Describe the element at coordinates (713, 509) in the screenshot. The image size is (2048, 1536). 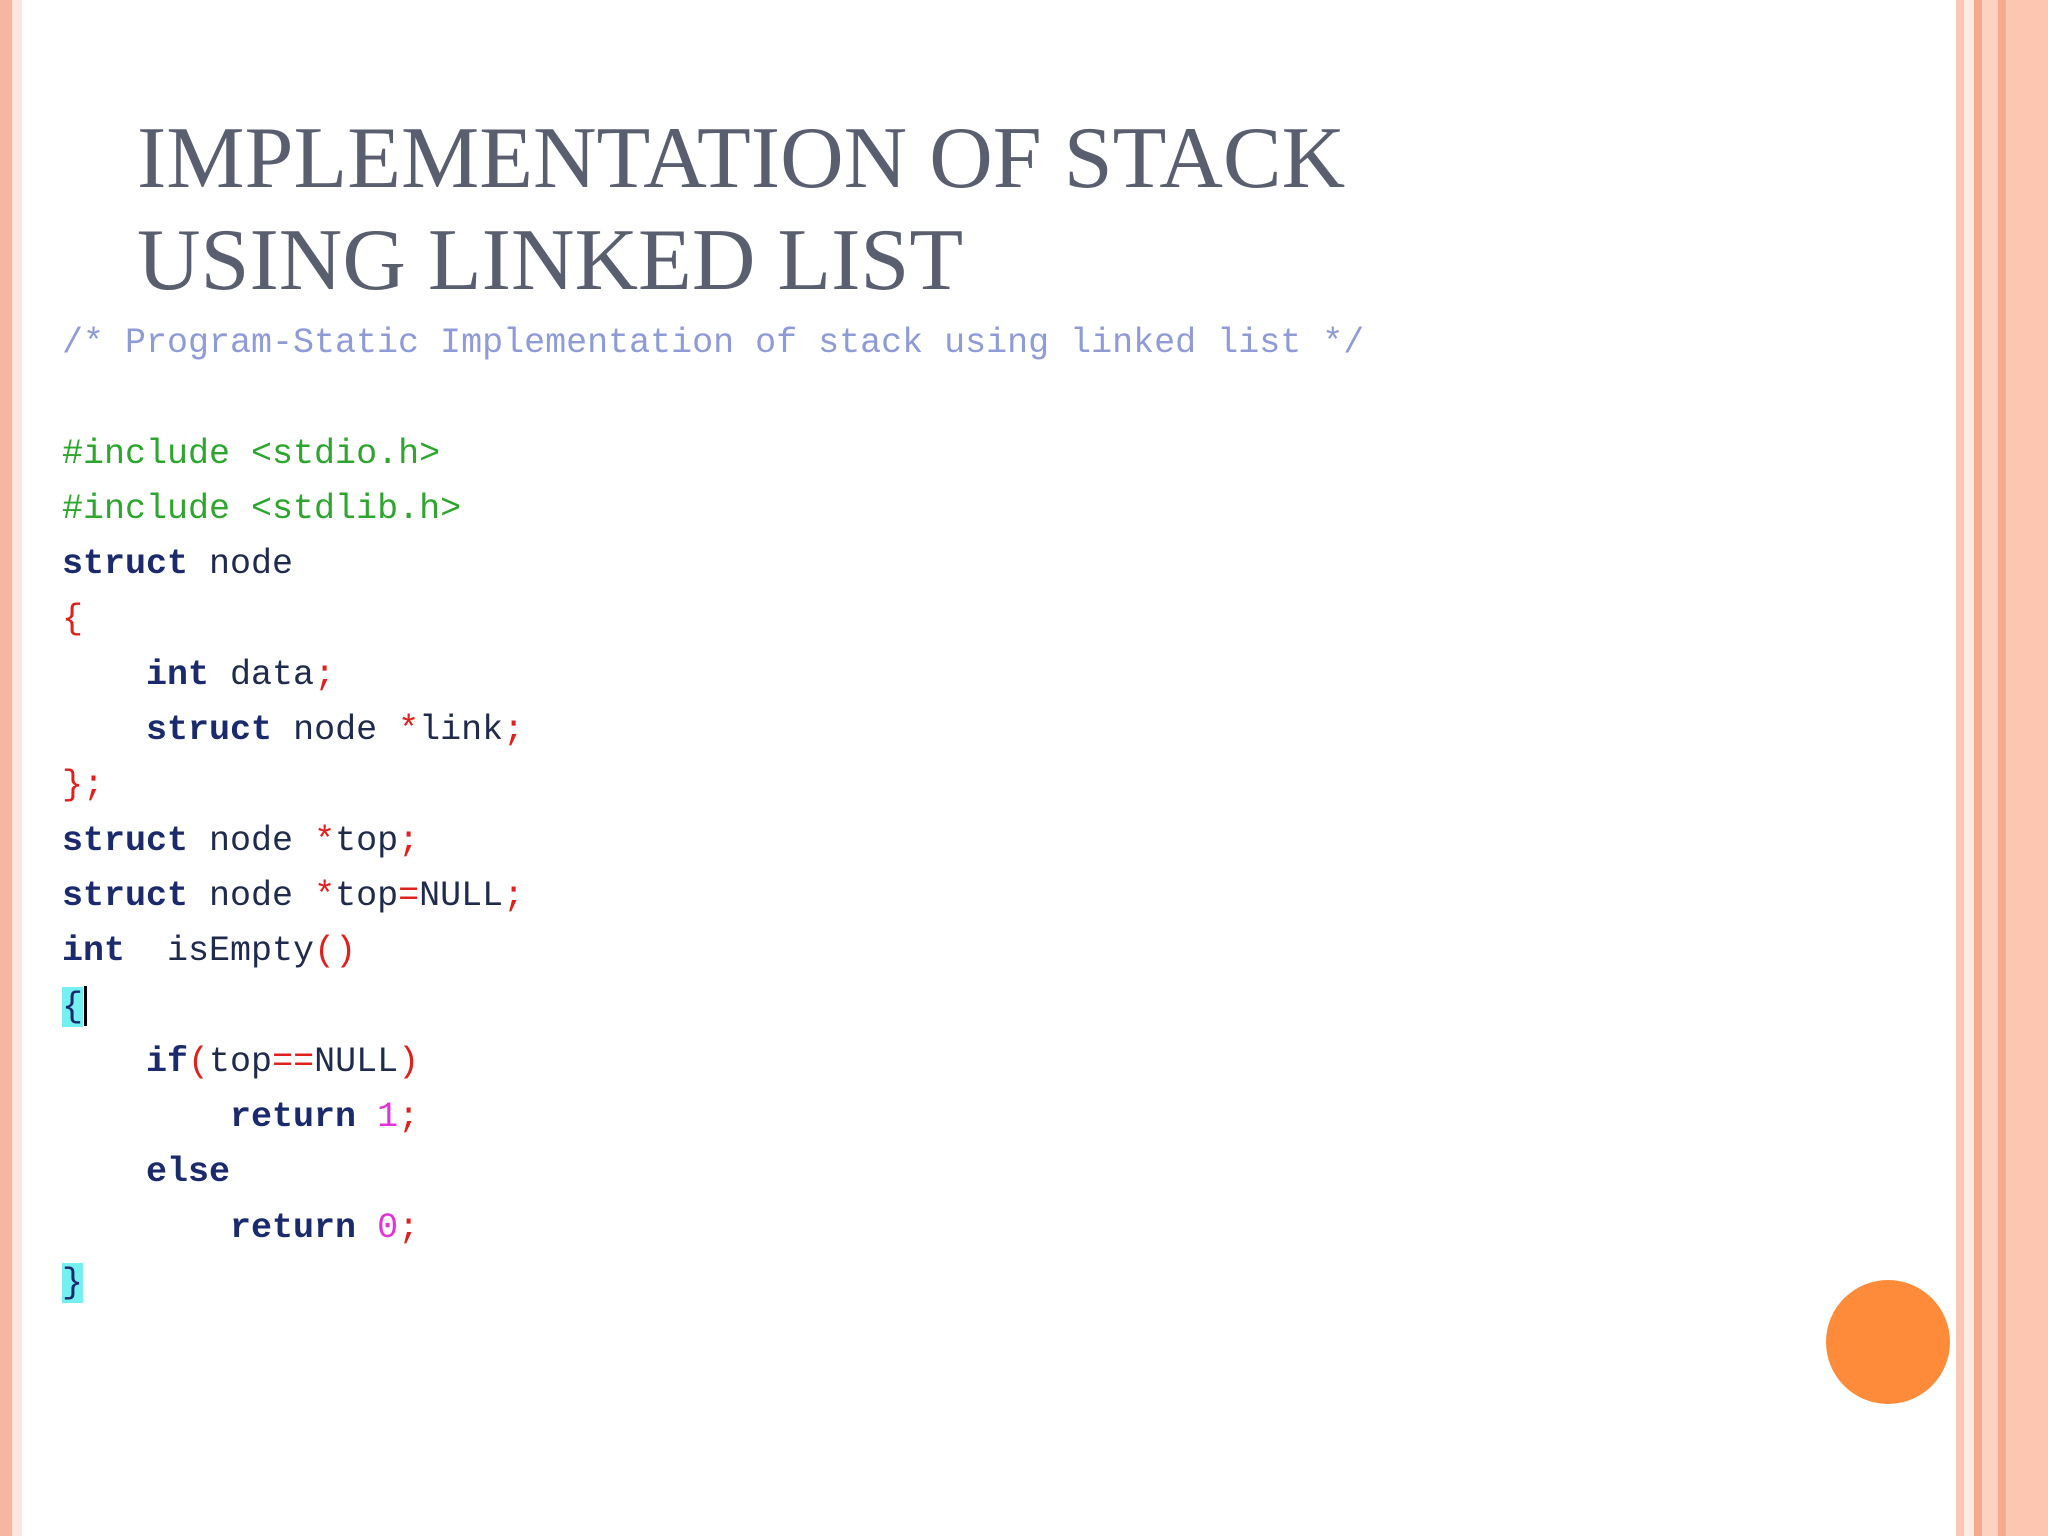
I see `code-line-include-stdlib: #include <stdlib.h>` at that location.